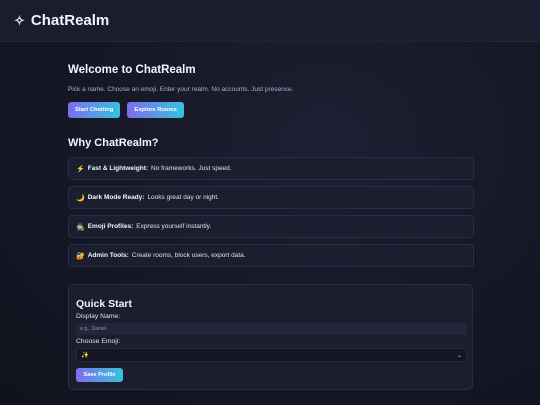 The width and height of the screenshot is (540, 405). Describe the element at coordinates (104, 304) in the screenshot. I see `quick-start-title: Quick Start` at that location.